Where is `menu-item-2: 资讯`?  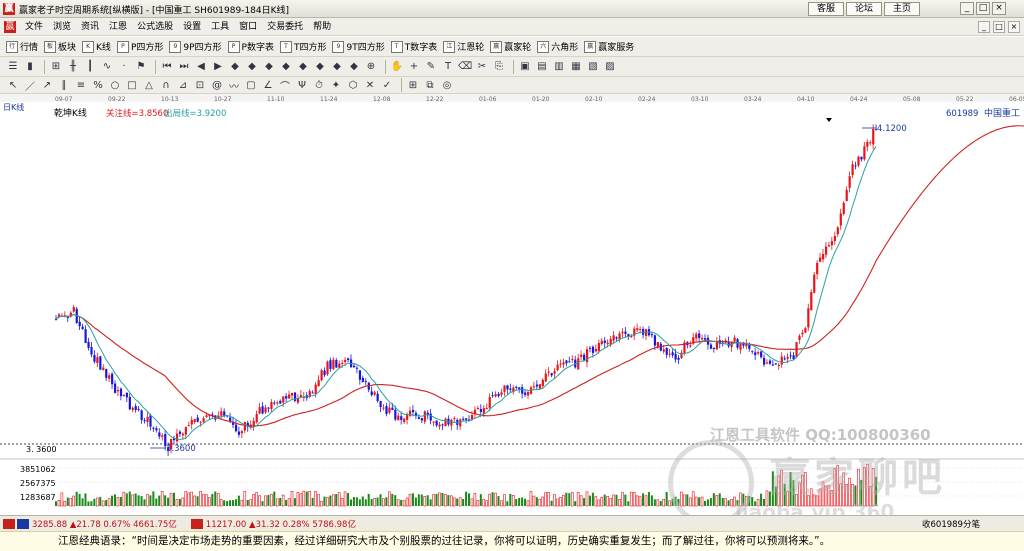 menu-item-2: 资讯 is located at coordinates (90, 27).